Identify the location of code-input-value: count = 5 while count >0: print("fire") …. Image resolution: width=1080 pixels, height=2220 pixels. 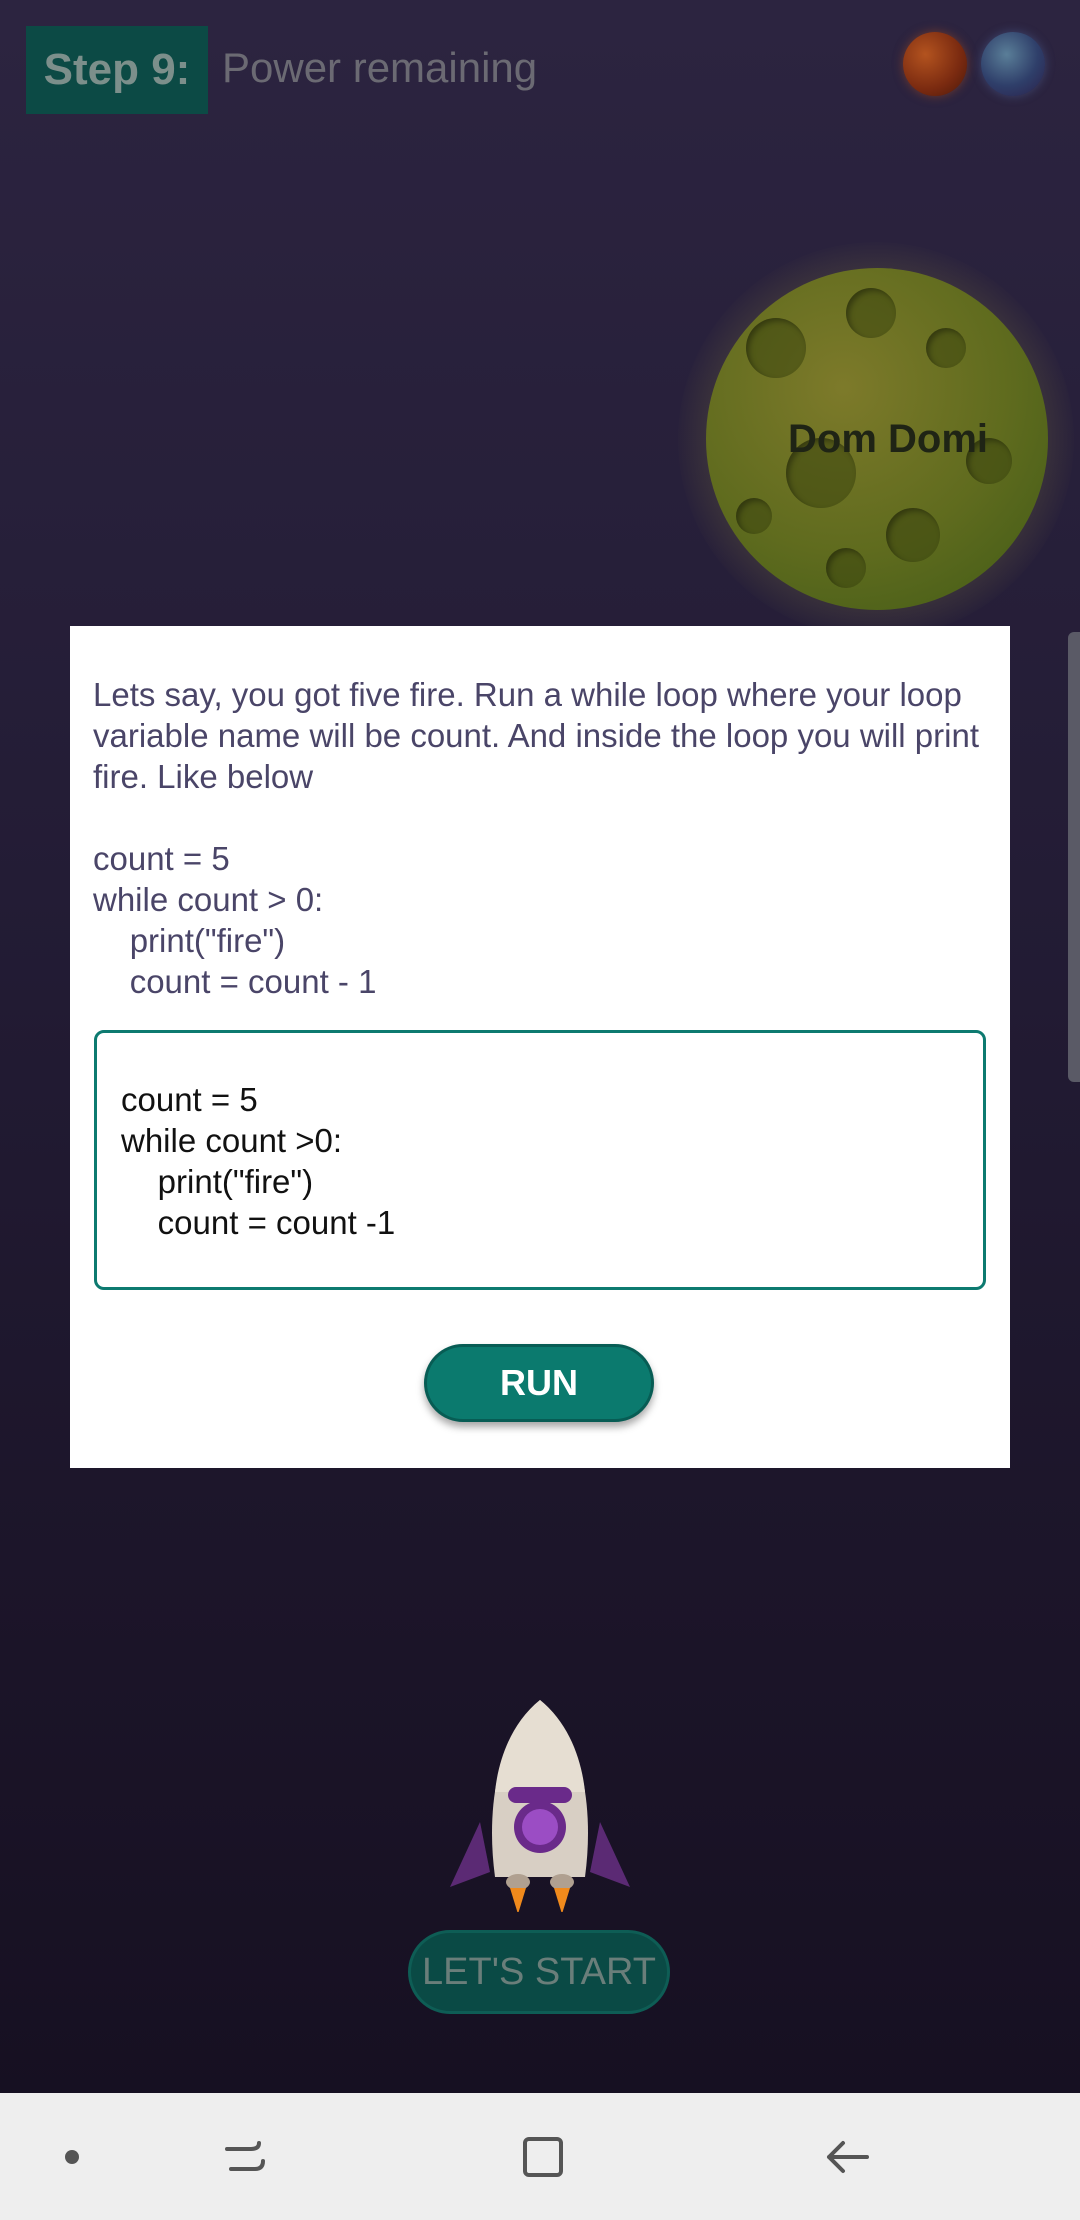
(258, 1161).